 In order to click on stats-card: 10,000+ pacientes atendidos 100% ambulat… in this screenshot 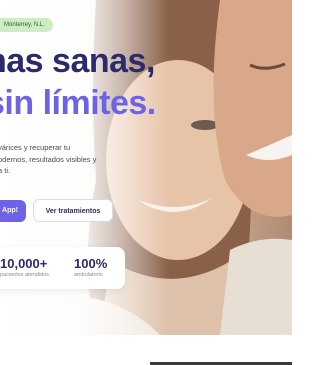, I will do `click(62, 268)`.